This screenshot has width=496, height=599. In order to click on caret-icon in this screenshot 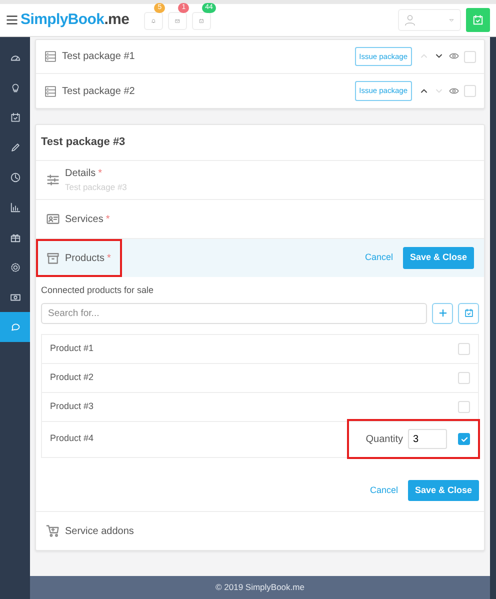, I will do `click(451, 20)`.